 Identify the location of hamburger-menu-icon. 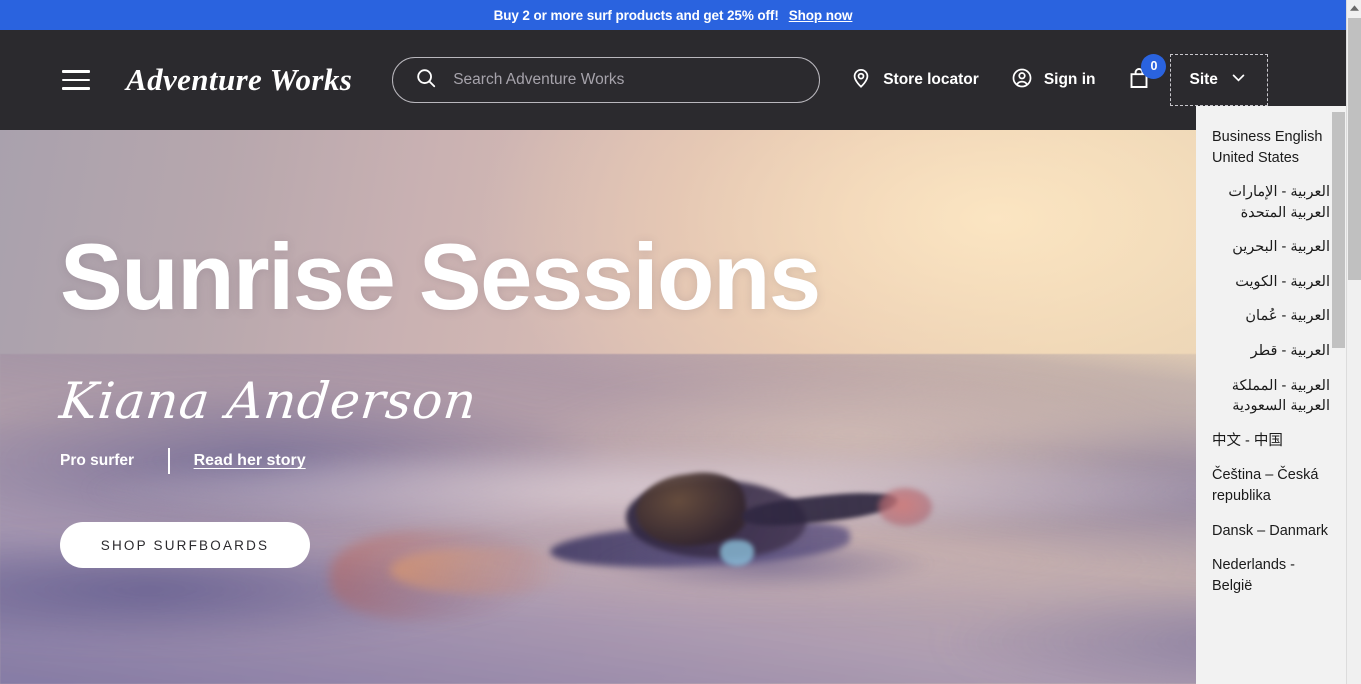
(77, 80).